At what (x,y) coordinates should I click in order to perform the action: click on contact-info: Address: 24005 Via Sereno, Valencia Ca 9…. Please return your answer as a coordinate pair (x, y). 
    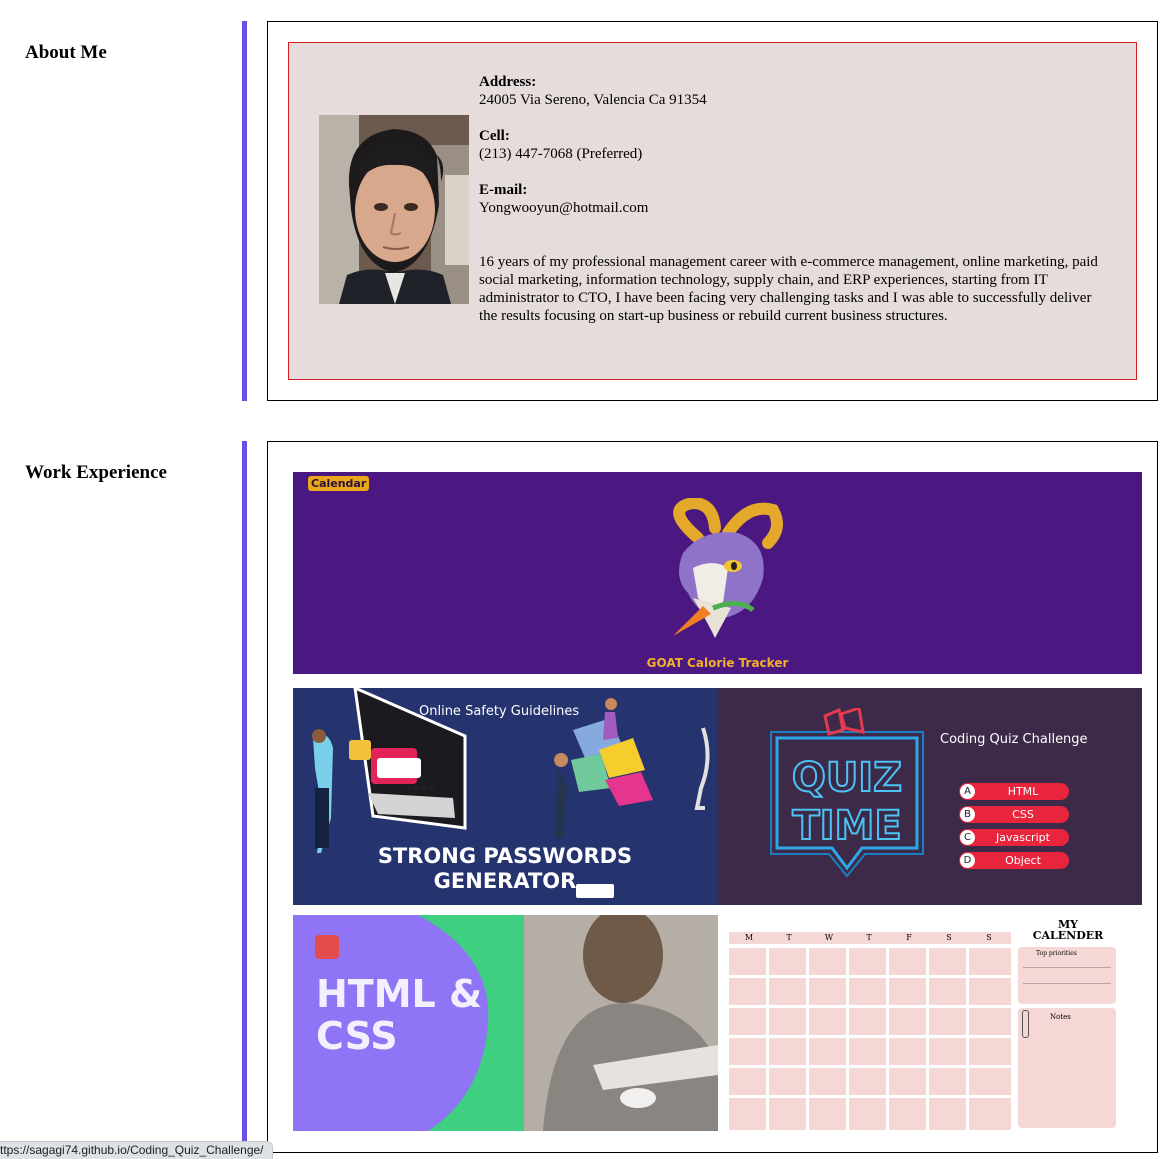
    Looking at the image, I should click on (789, 199).